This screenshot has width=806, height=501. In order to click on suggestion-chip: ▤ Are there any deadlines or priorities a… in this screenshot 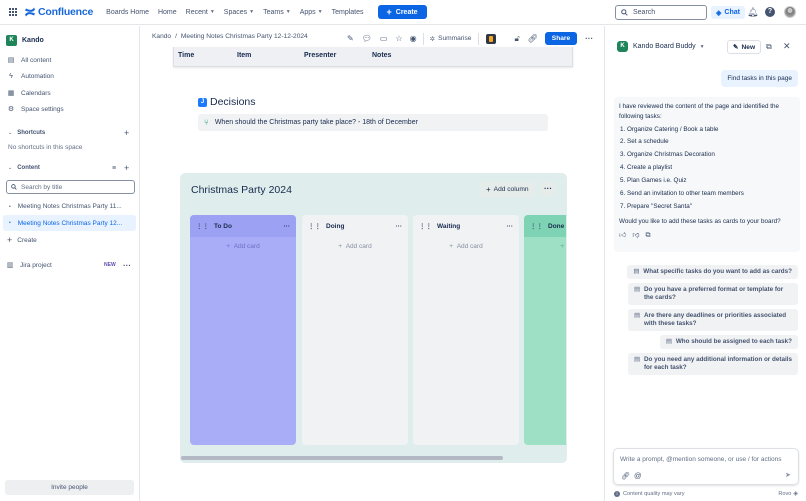, I will do `click(713, 320)`.